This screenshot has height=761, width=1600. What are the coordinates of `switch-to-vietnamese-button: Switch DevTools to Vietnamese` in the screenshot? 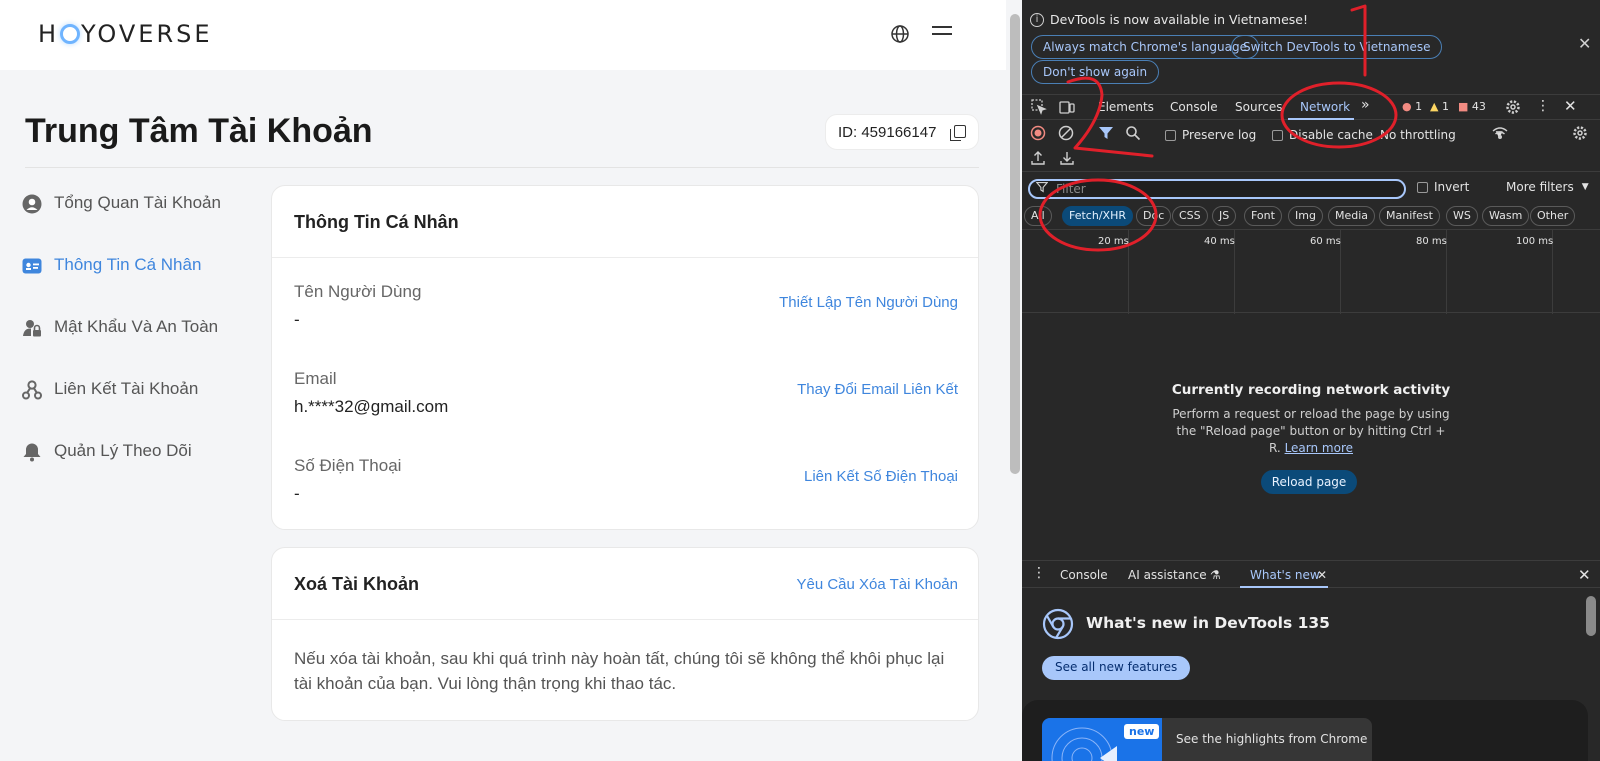 It's located at (1337, 47).